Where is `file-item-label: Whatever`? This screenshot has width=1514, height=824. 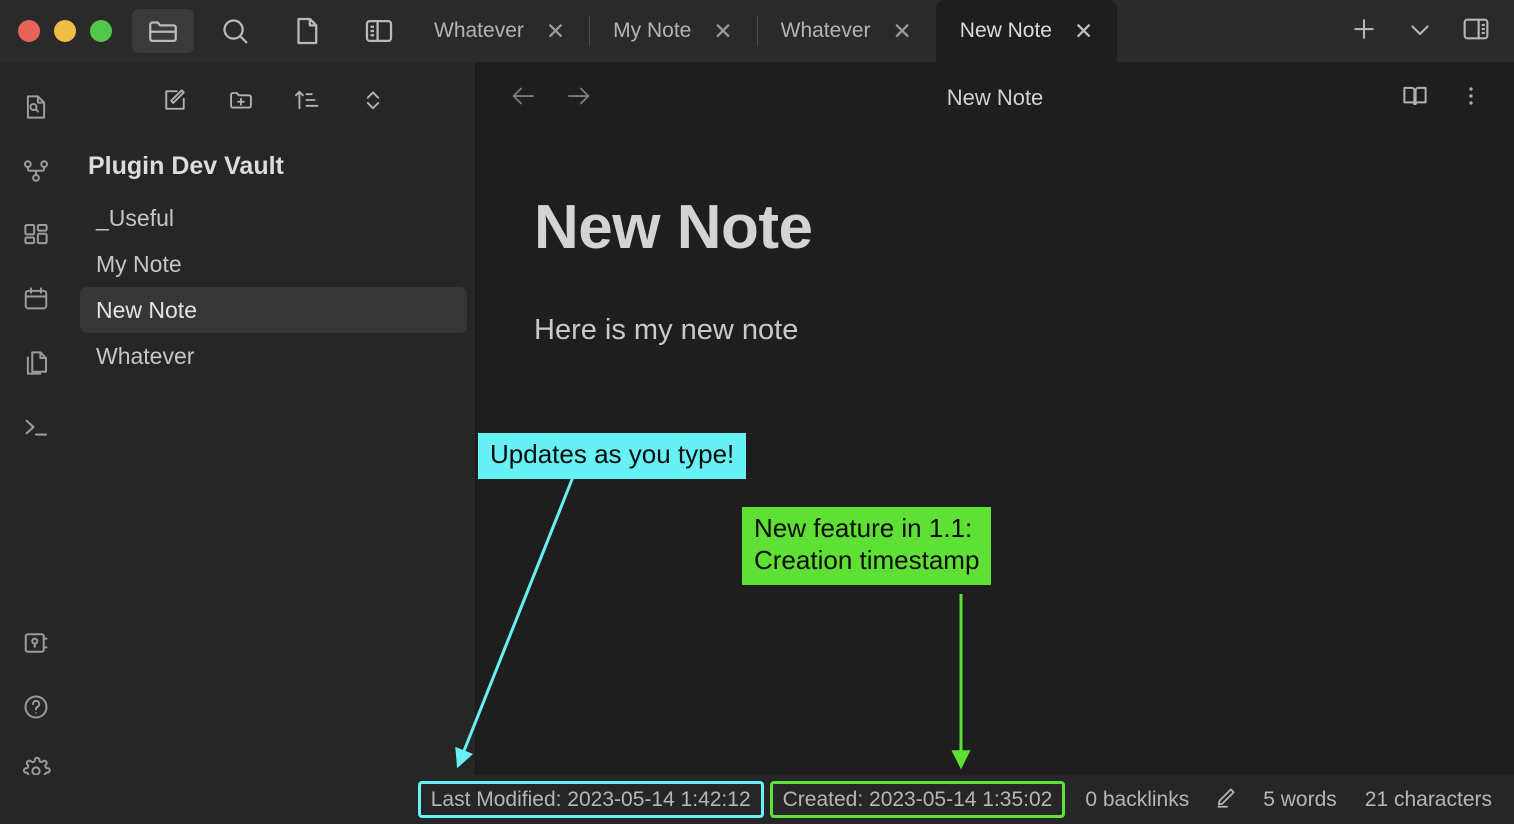
file-item-label: Whatever is located at coordinates (145, 355).